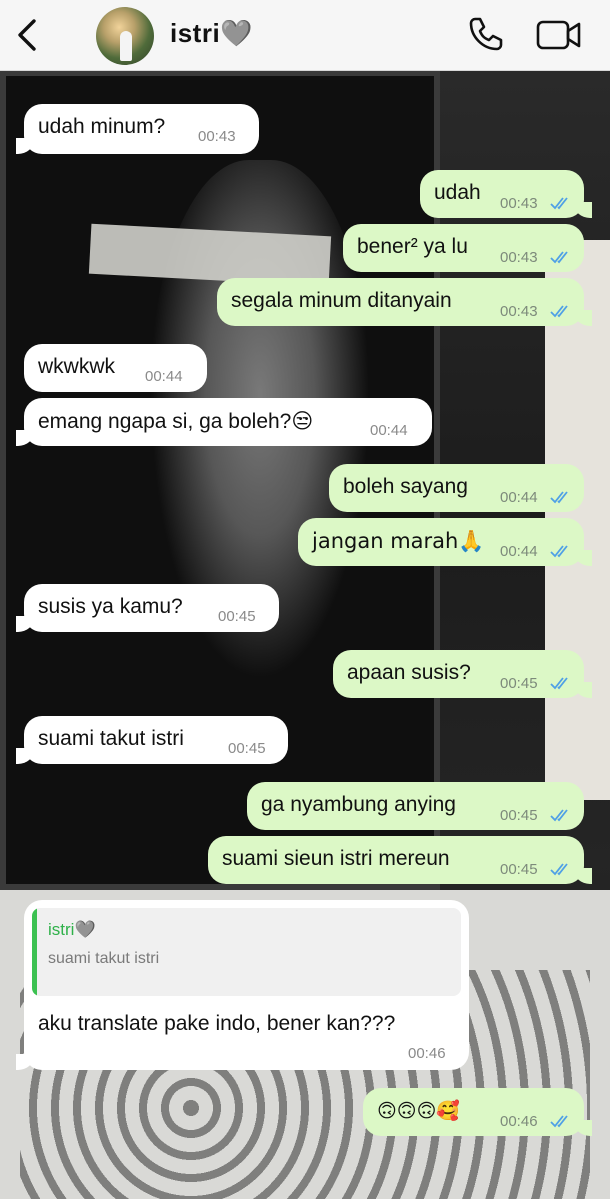 This screenshot has width=610, height=1199. I want to click on chat-header: istri🩶, so click(305, 35).